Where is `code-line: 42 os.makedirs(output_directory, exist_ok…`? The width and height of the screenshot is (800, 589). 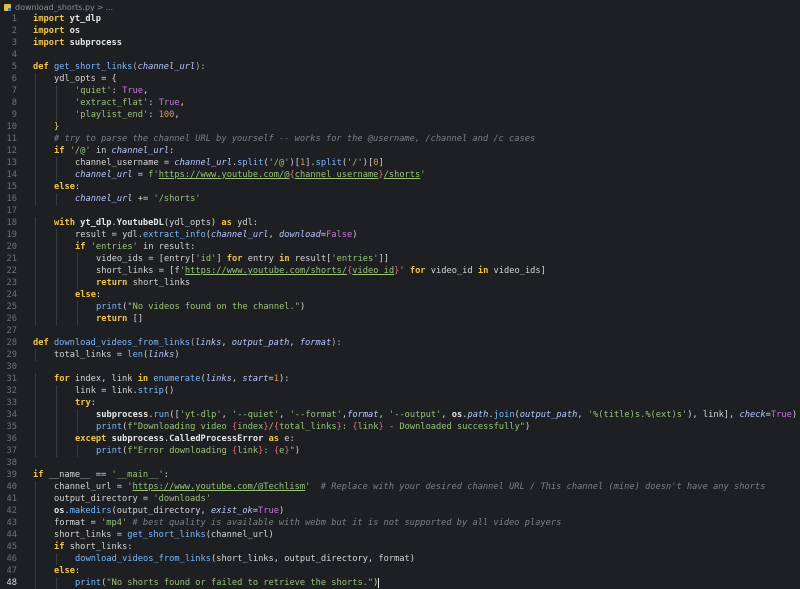
code-line: 42 os.makedirs(output_directory, exist_ok… is located at coordinates (400, 511).